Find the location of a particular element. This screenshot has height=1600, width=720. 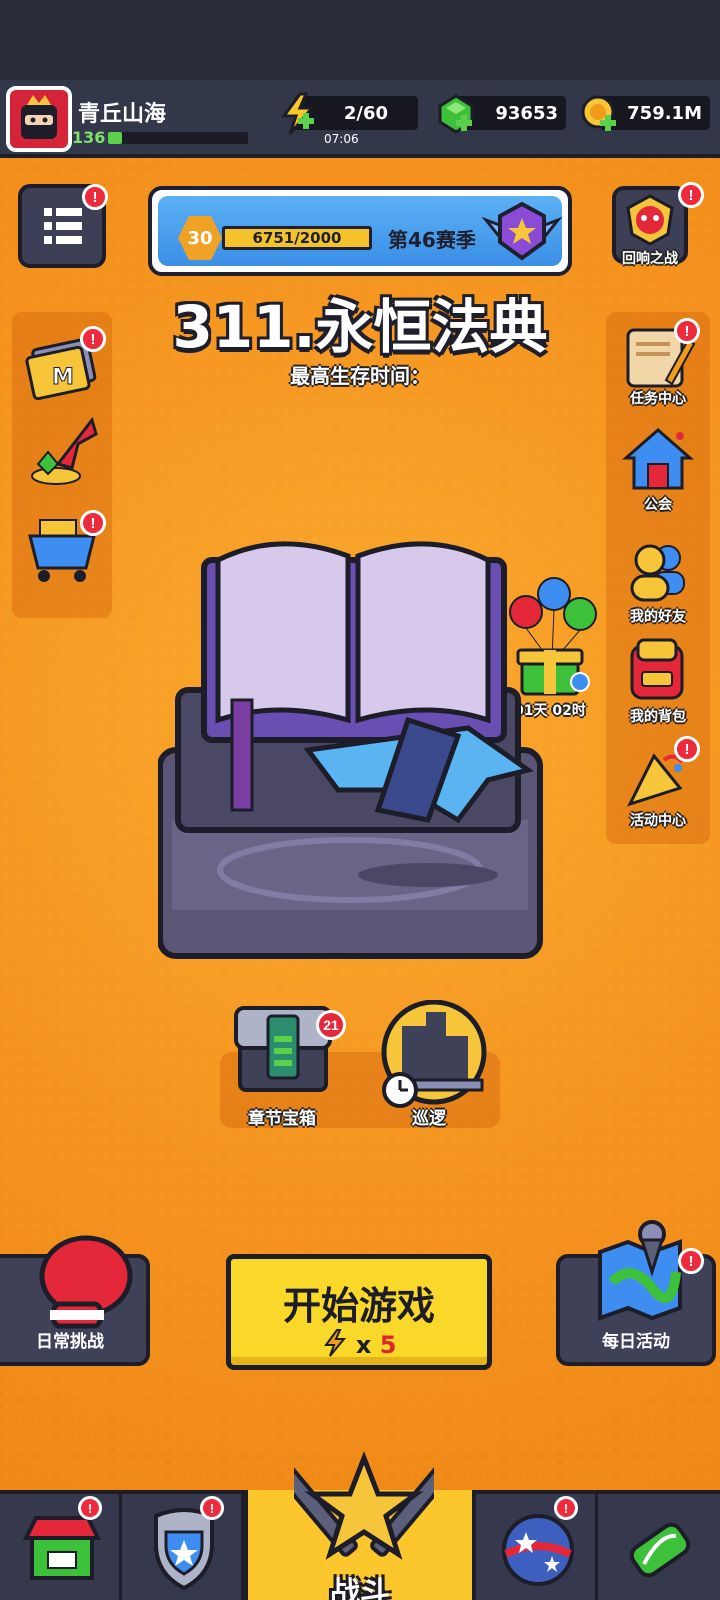

equipment-nav-badge: ! is located at coordinates (212, 1508).